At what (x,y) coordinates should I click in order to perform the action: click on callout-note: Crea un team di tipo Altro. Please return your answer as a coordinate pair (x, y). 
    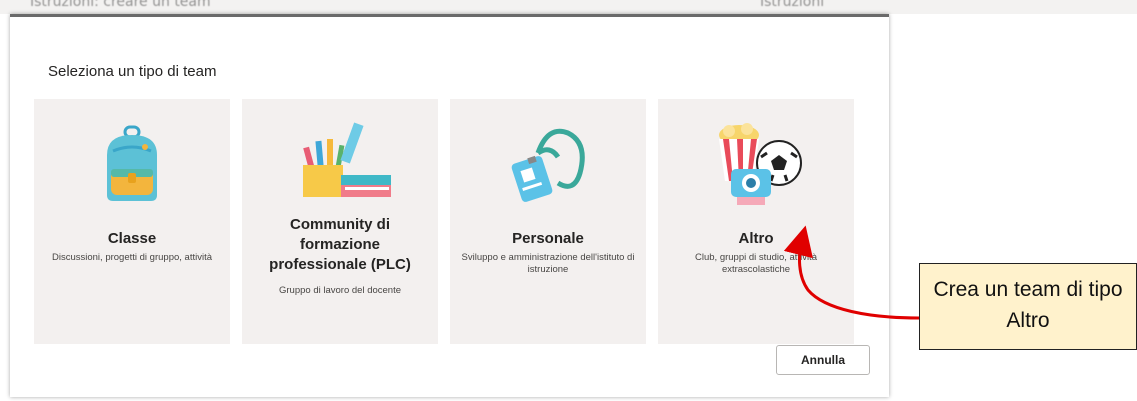
    Looking at the image, I should click on (1028, 306).